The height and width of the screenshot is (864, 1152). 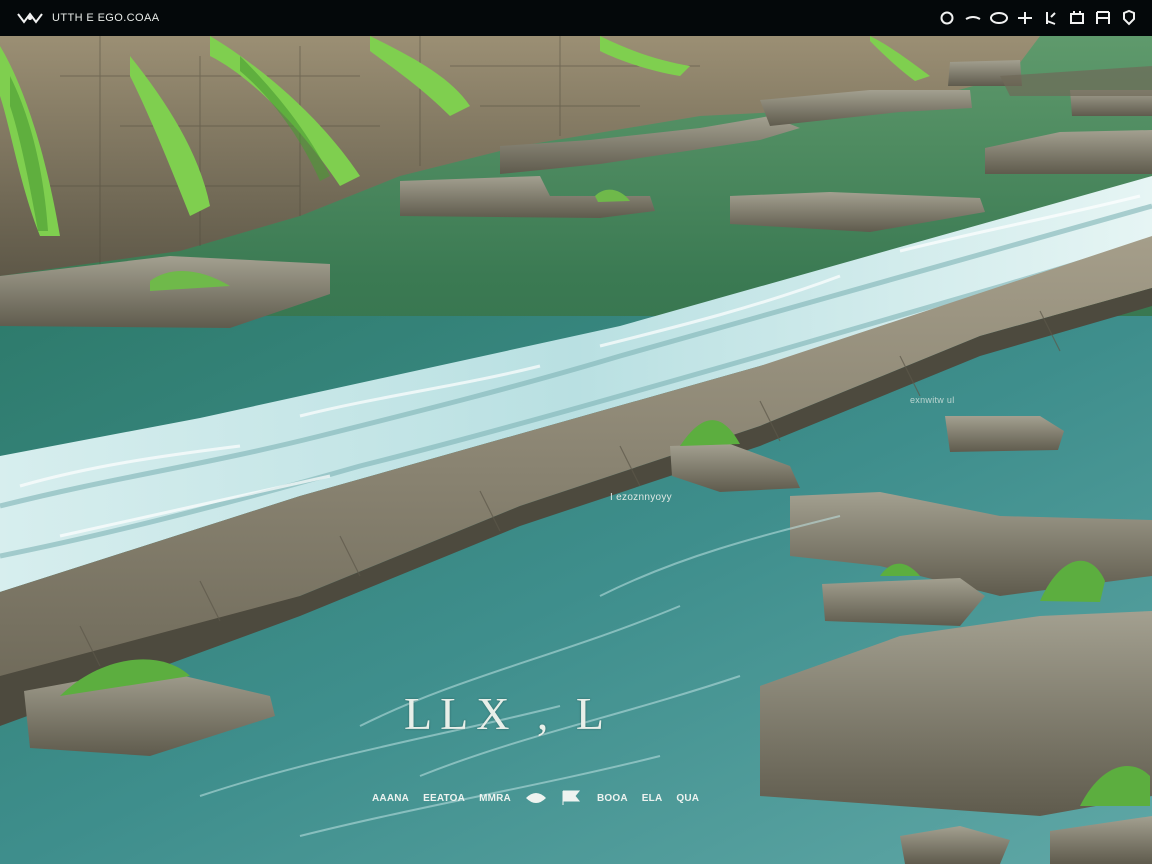 What do you see at coordinates (390, 798) in the screenshot?
I see `nav-item-1: AAANA` at bounding box center [390, 798].